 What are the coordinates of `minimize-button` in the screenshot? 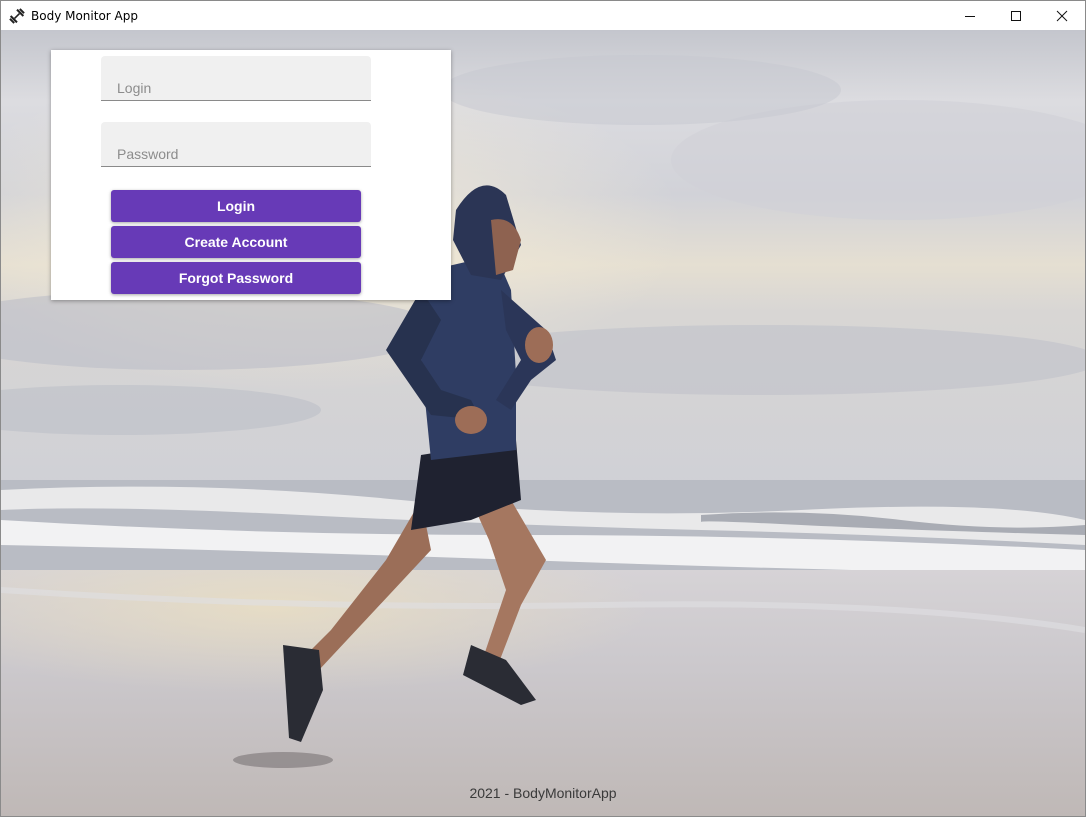 It's located at (970, 15).